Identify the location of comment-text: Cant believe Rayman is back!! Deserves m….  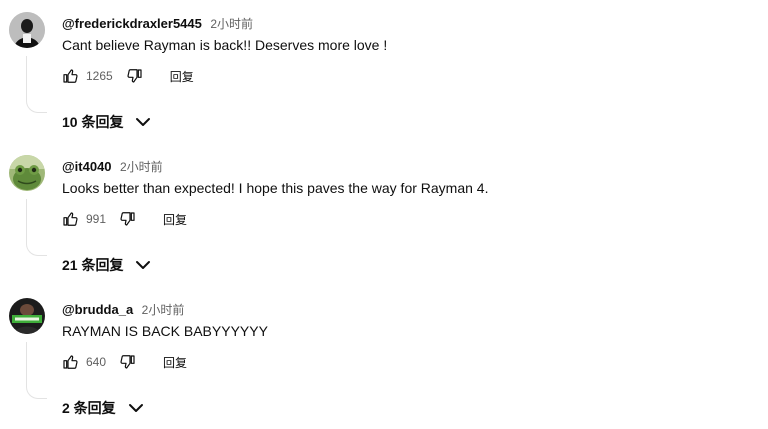
(225, 45).